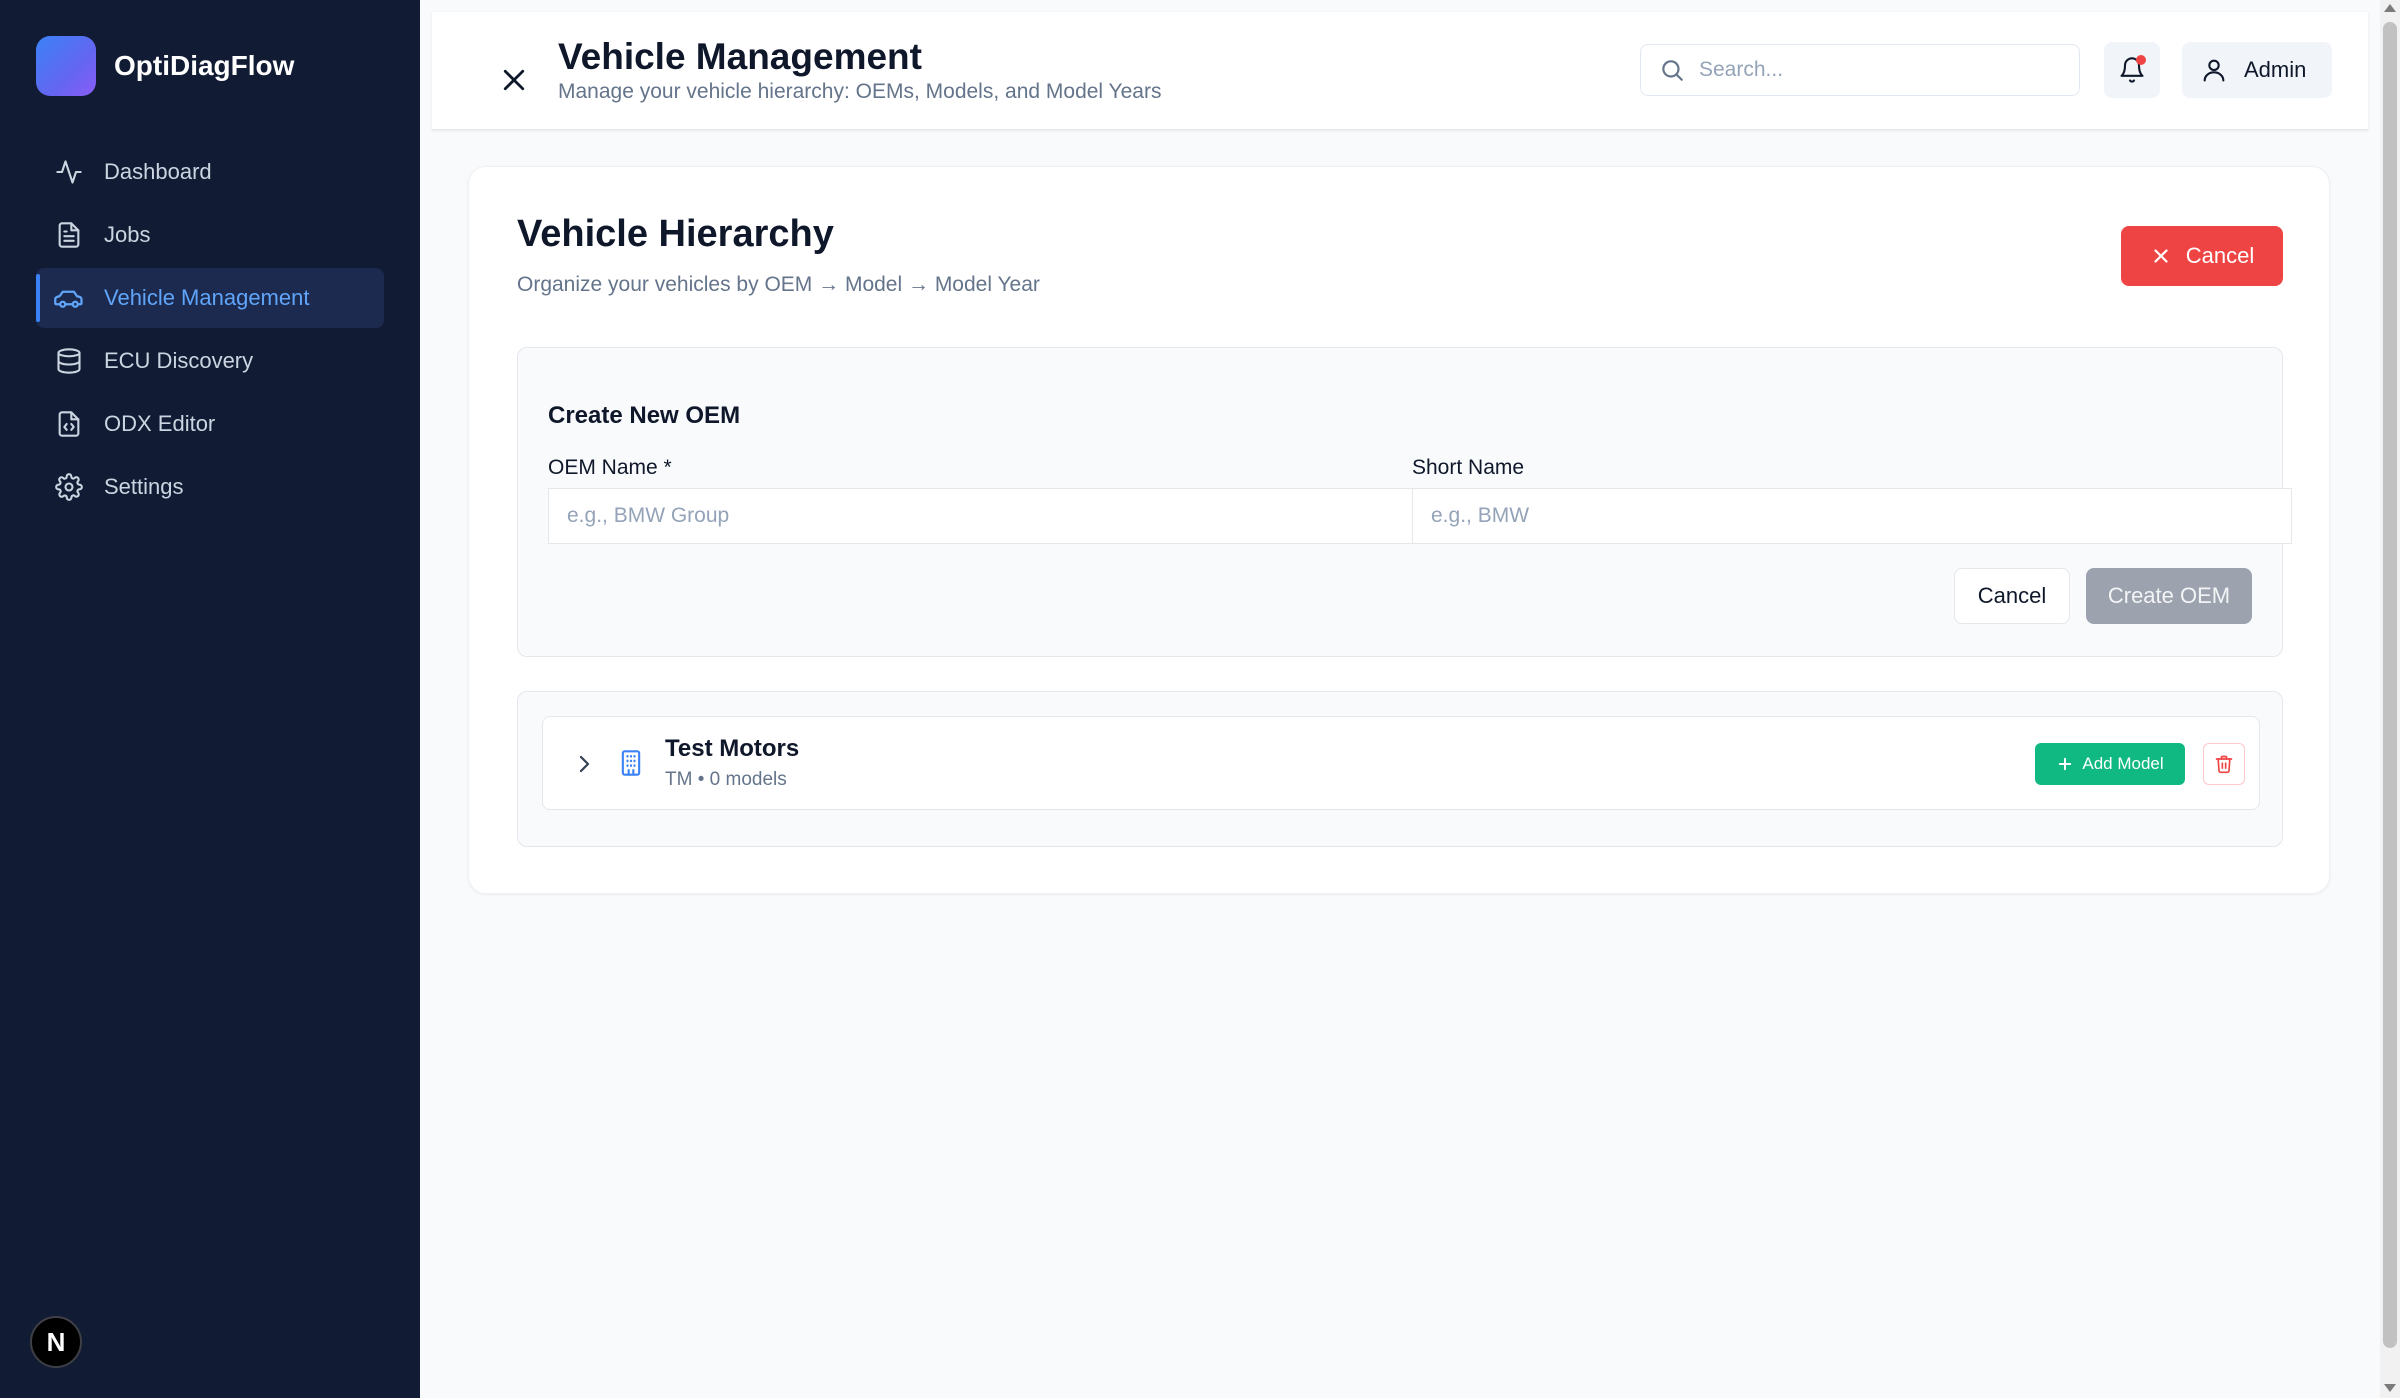 This screenshot has width=2400, height=1398. I want to click on brand: OptiDiagFlow, so click(165, 66).